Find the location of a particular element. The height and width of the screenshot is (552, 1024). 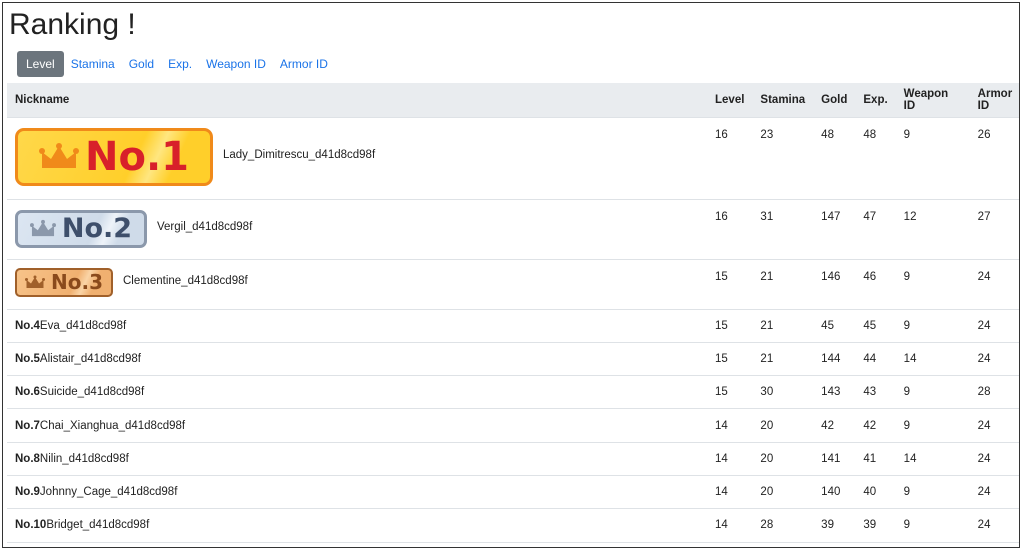

weapon-cell: 12 is located at coordinates (932, 229).